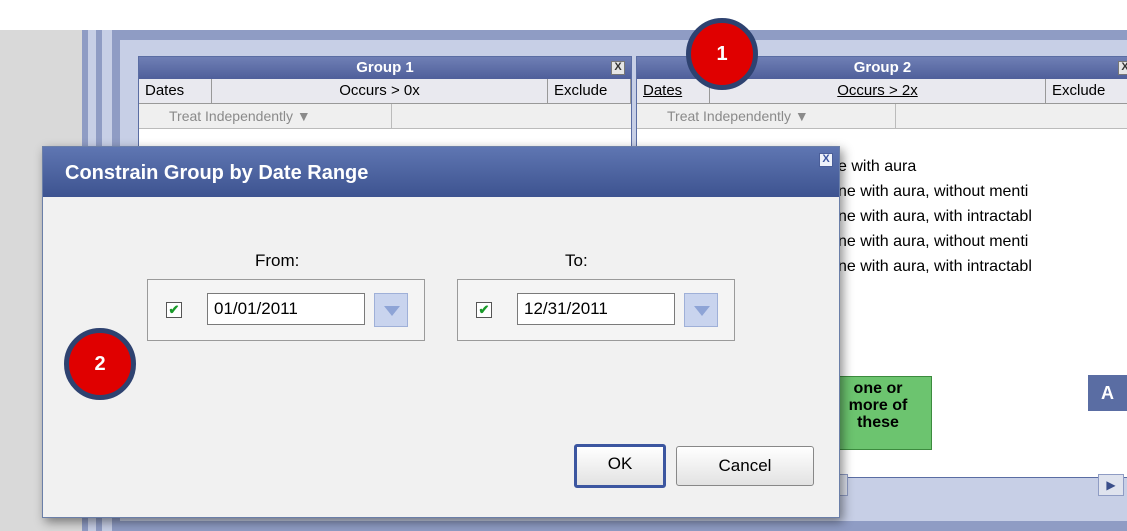 The height and width of the screenshot is (531, 1127). What do you see at coordinates (745, 466) in the screenshot?
I see `cancel-button: Cancel` at bounding box center [745, 466].